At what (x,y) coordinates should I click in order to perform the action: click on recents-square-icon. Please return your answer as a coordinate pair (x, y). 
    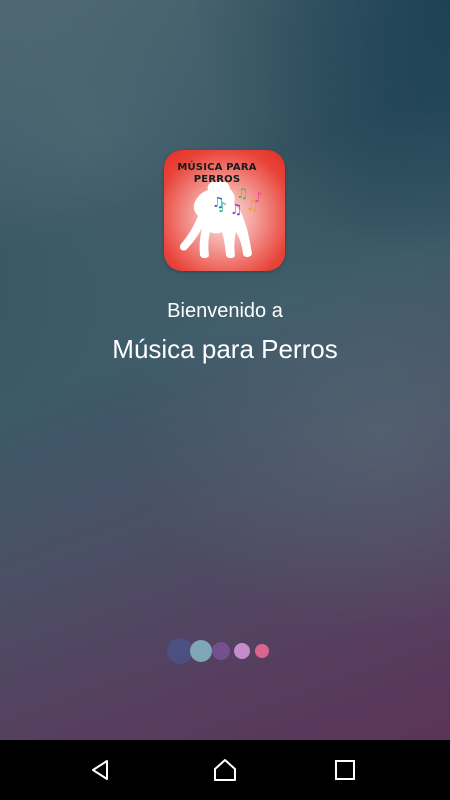
    Looking at the image, I should click on (345, 770).